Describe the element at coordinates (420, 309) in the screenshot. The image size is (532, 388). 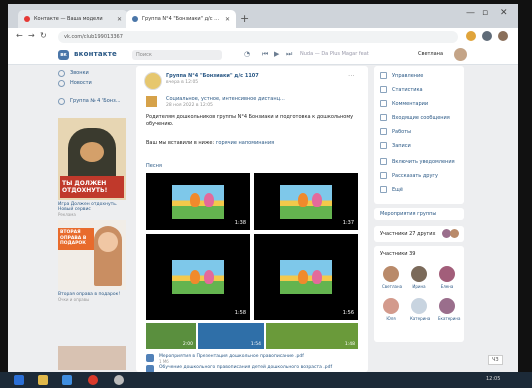
I see `member-card: Катерина` at that location.